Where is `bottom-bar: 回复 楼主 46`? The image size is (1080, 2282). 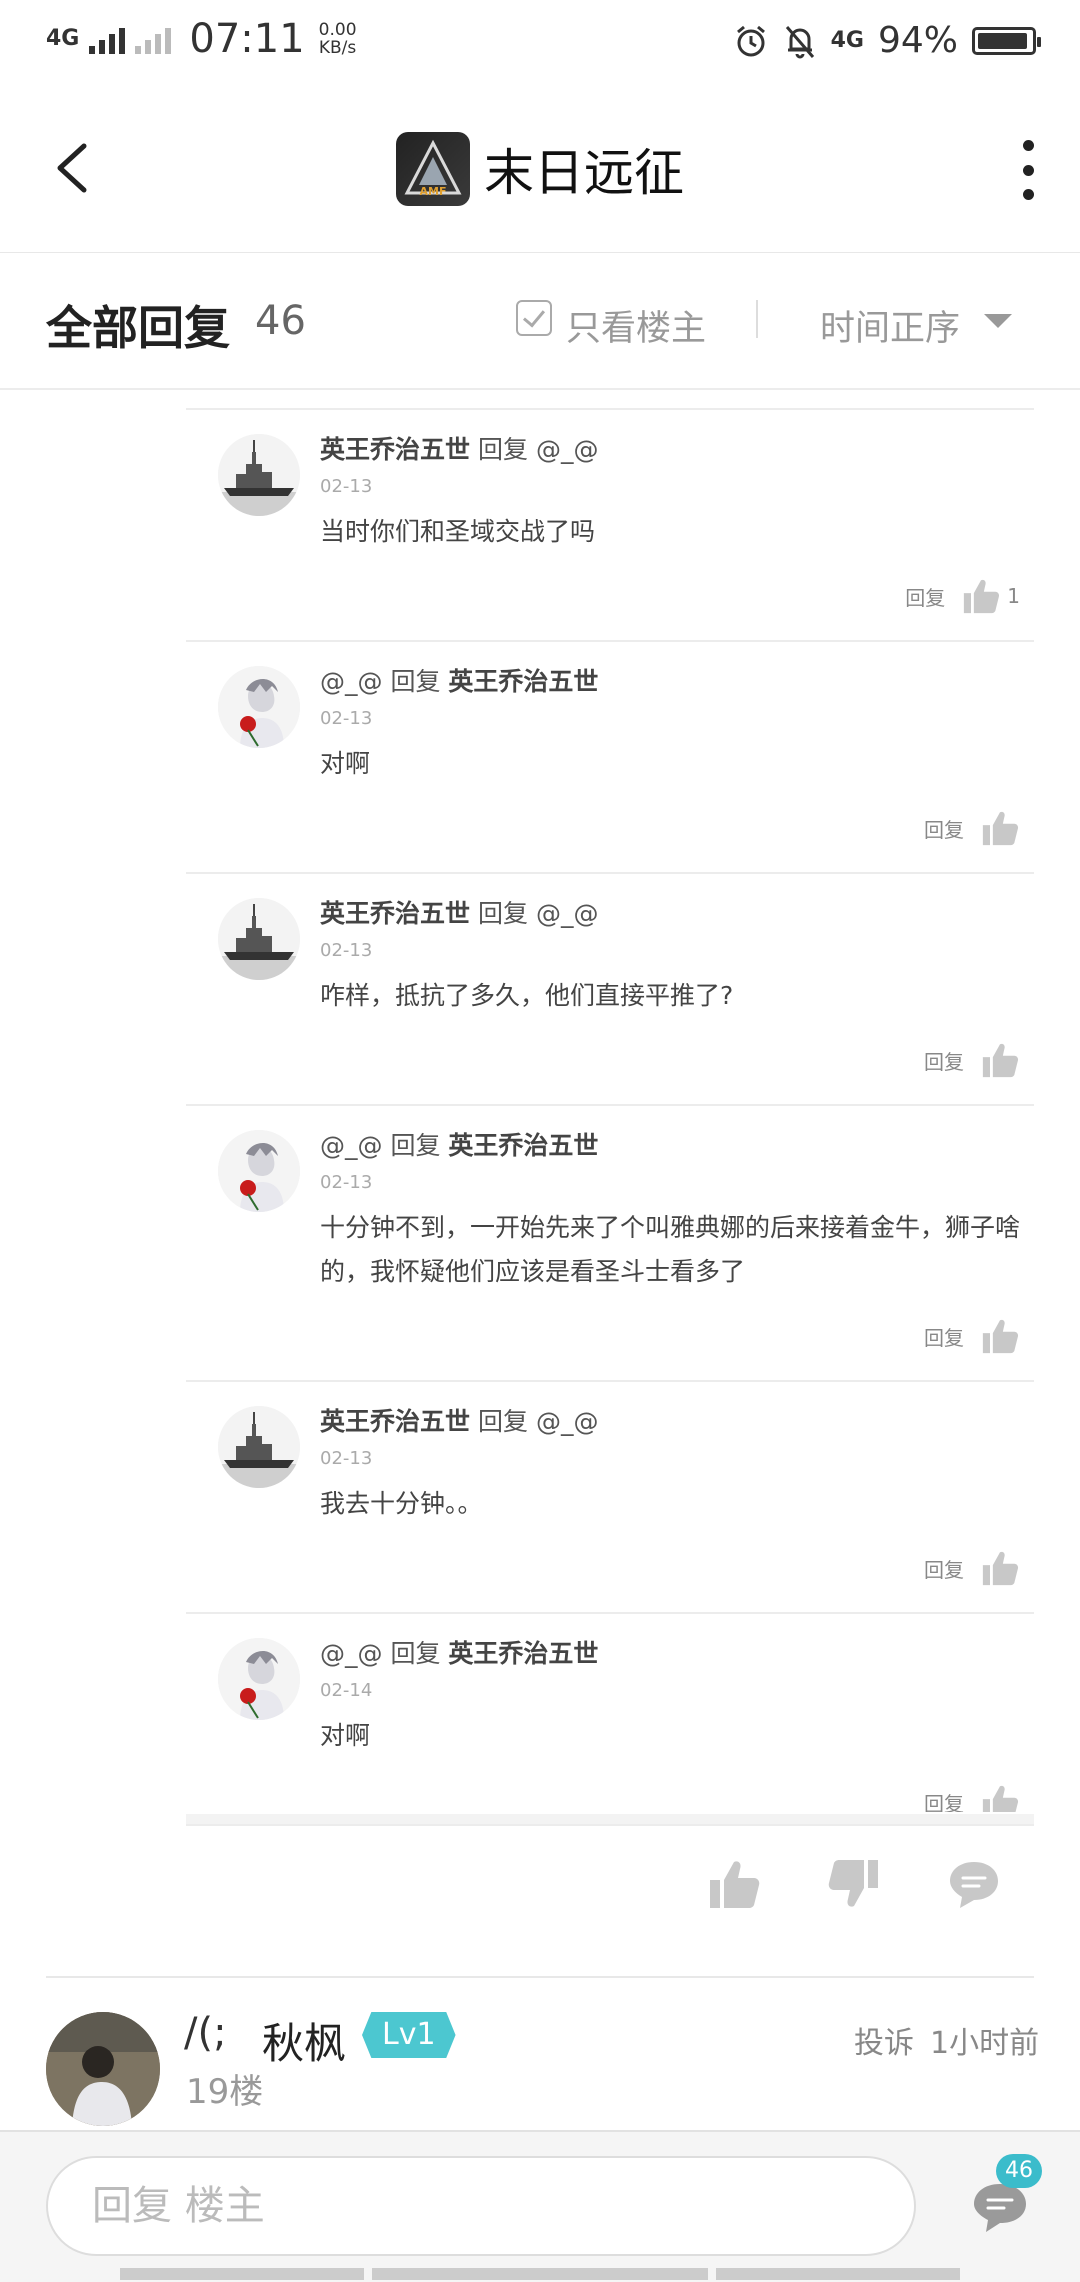
bottom-bar: 回复 楼主 46 is located at coordinates (540, 2206).